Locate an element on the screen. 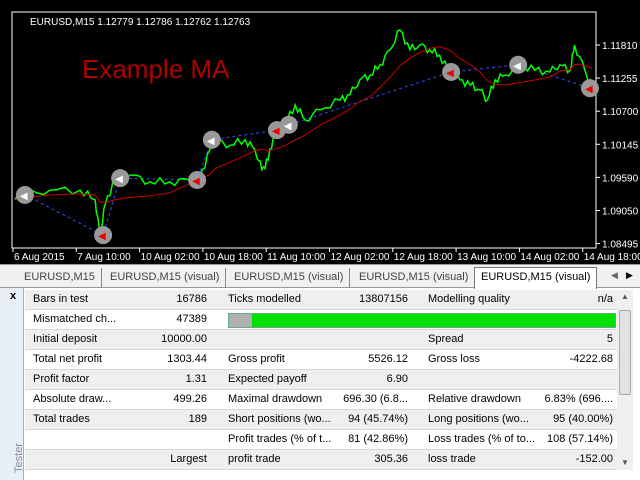 Image resolution: width=640 pixels, height=480 pixels. table-row: Profit factor 1.31 Expected payoff 6.90 is located at coordinates (321, 380).